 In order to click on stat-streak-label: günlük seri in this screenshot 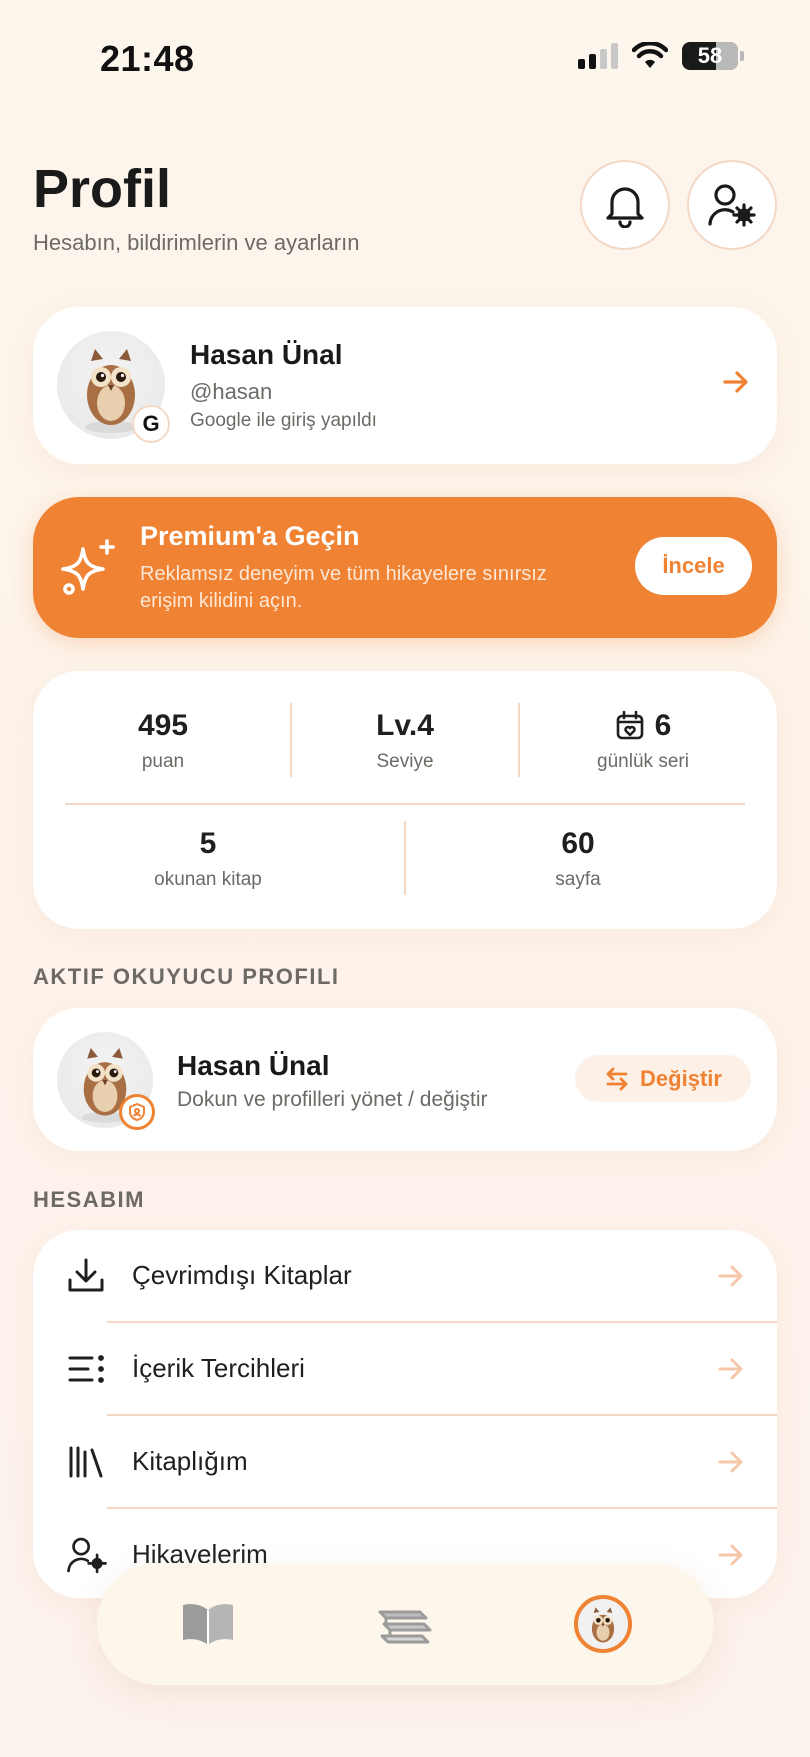, I will do `click(643, 761)`.